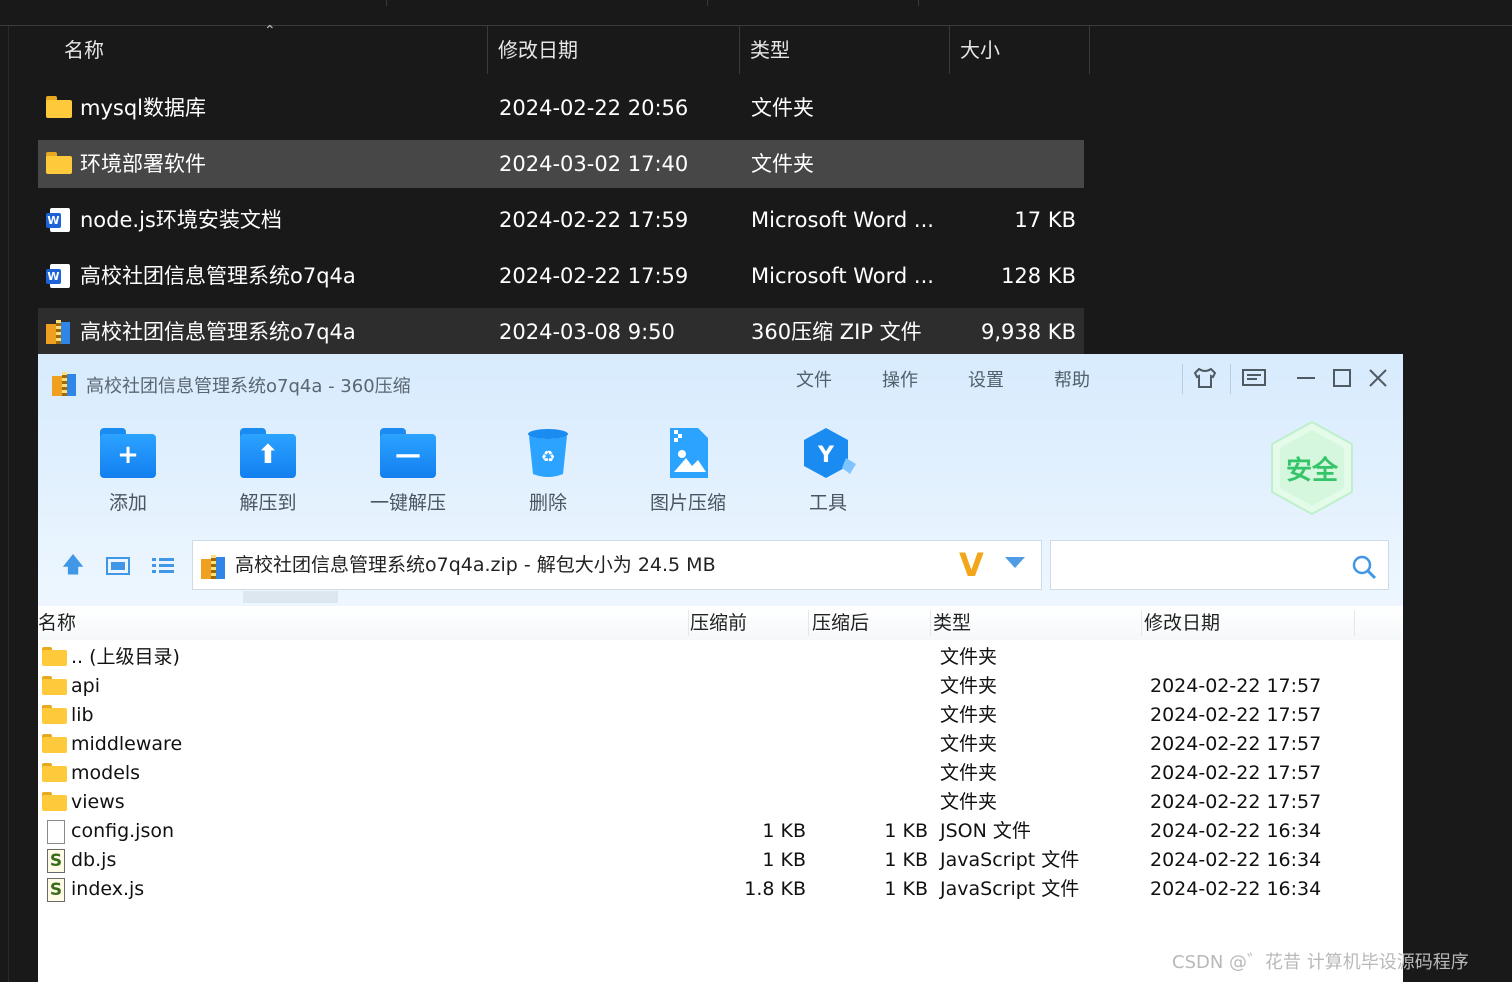  What do you see at coordinates (263, 48) in the screenshot?
I see `col-header-name: 名称 ⌃` at bounding box center [263, 48].